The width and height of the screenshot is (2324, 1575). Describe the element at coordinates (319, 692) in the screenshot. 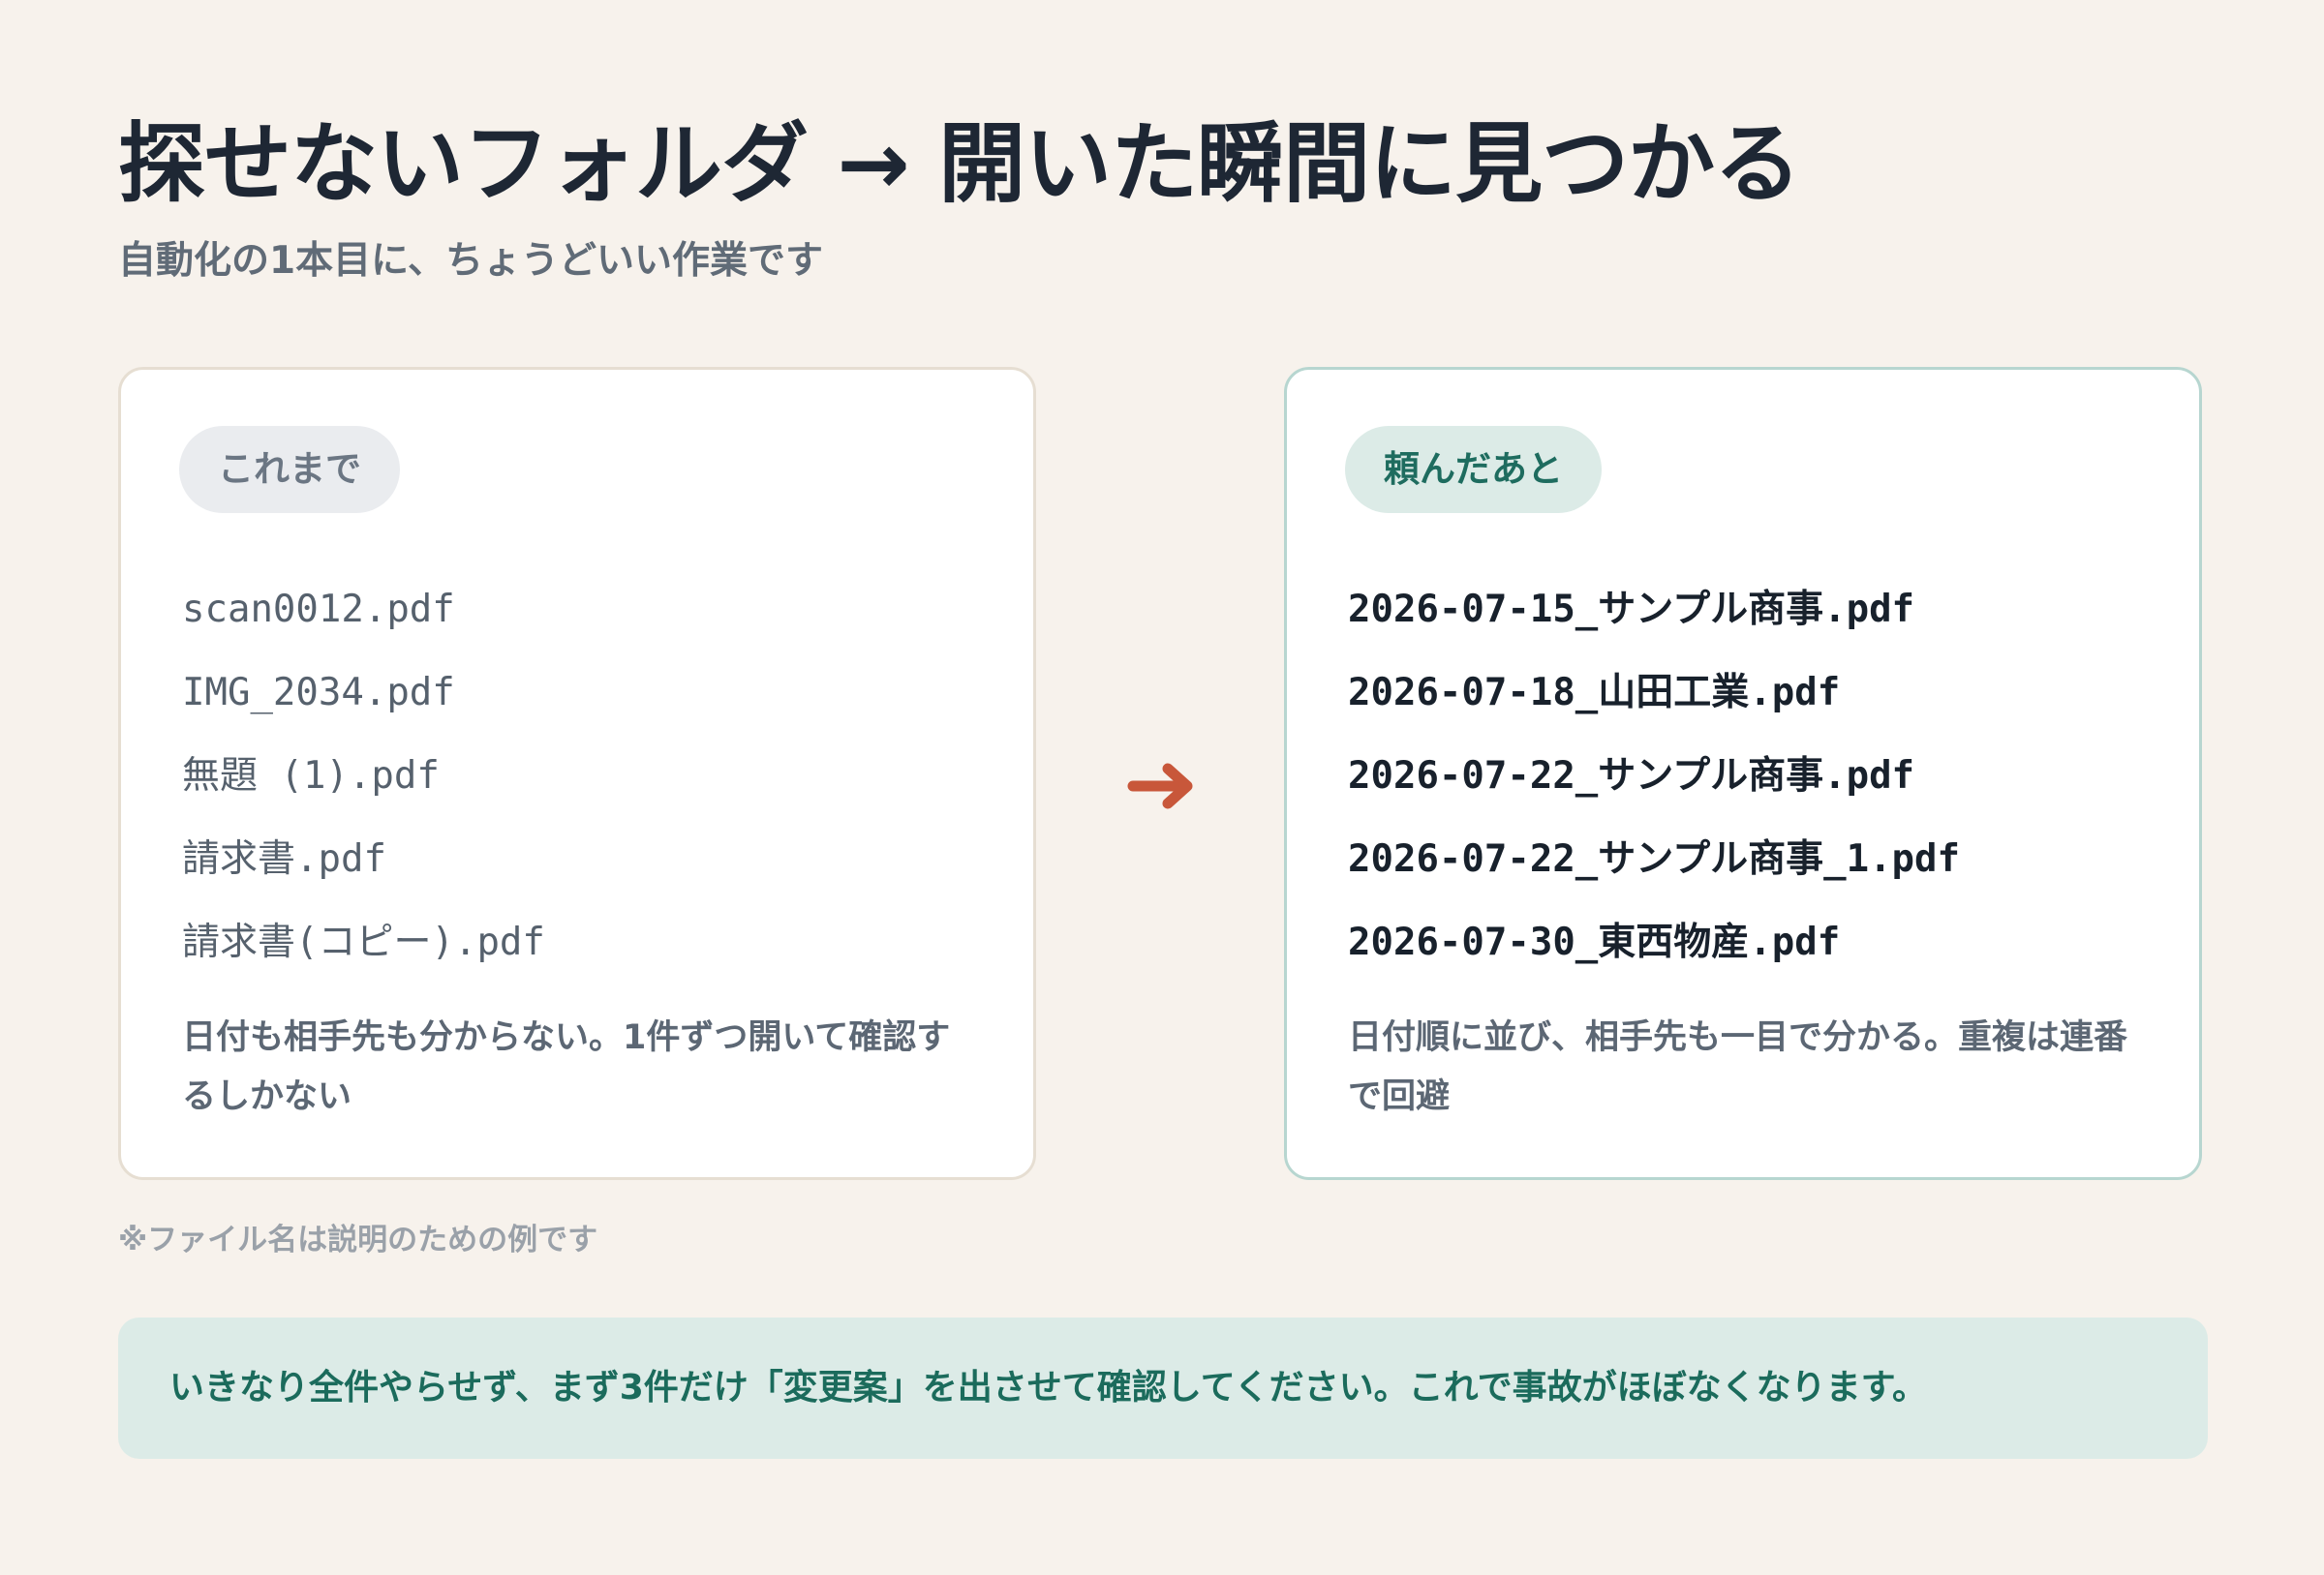

I see `before-file-item: IMG_2034.pdf` at that location.